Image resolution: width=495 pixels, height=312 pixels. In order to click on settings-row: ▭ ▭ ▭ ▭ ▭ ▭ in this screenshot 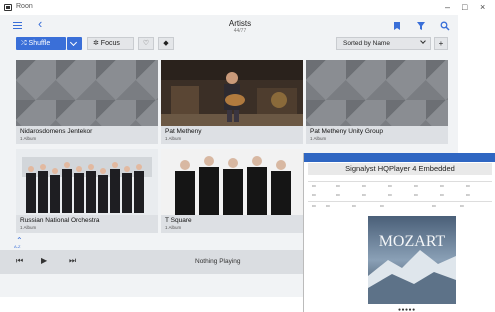, I will do `click(388, 205)`.